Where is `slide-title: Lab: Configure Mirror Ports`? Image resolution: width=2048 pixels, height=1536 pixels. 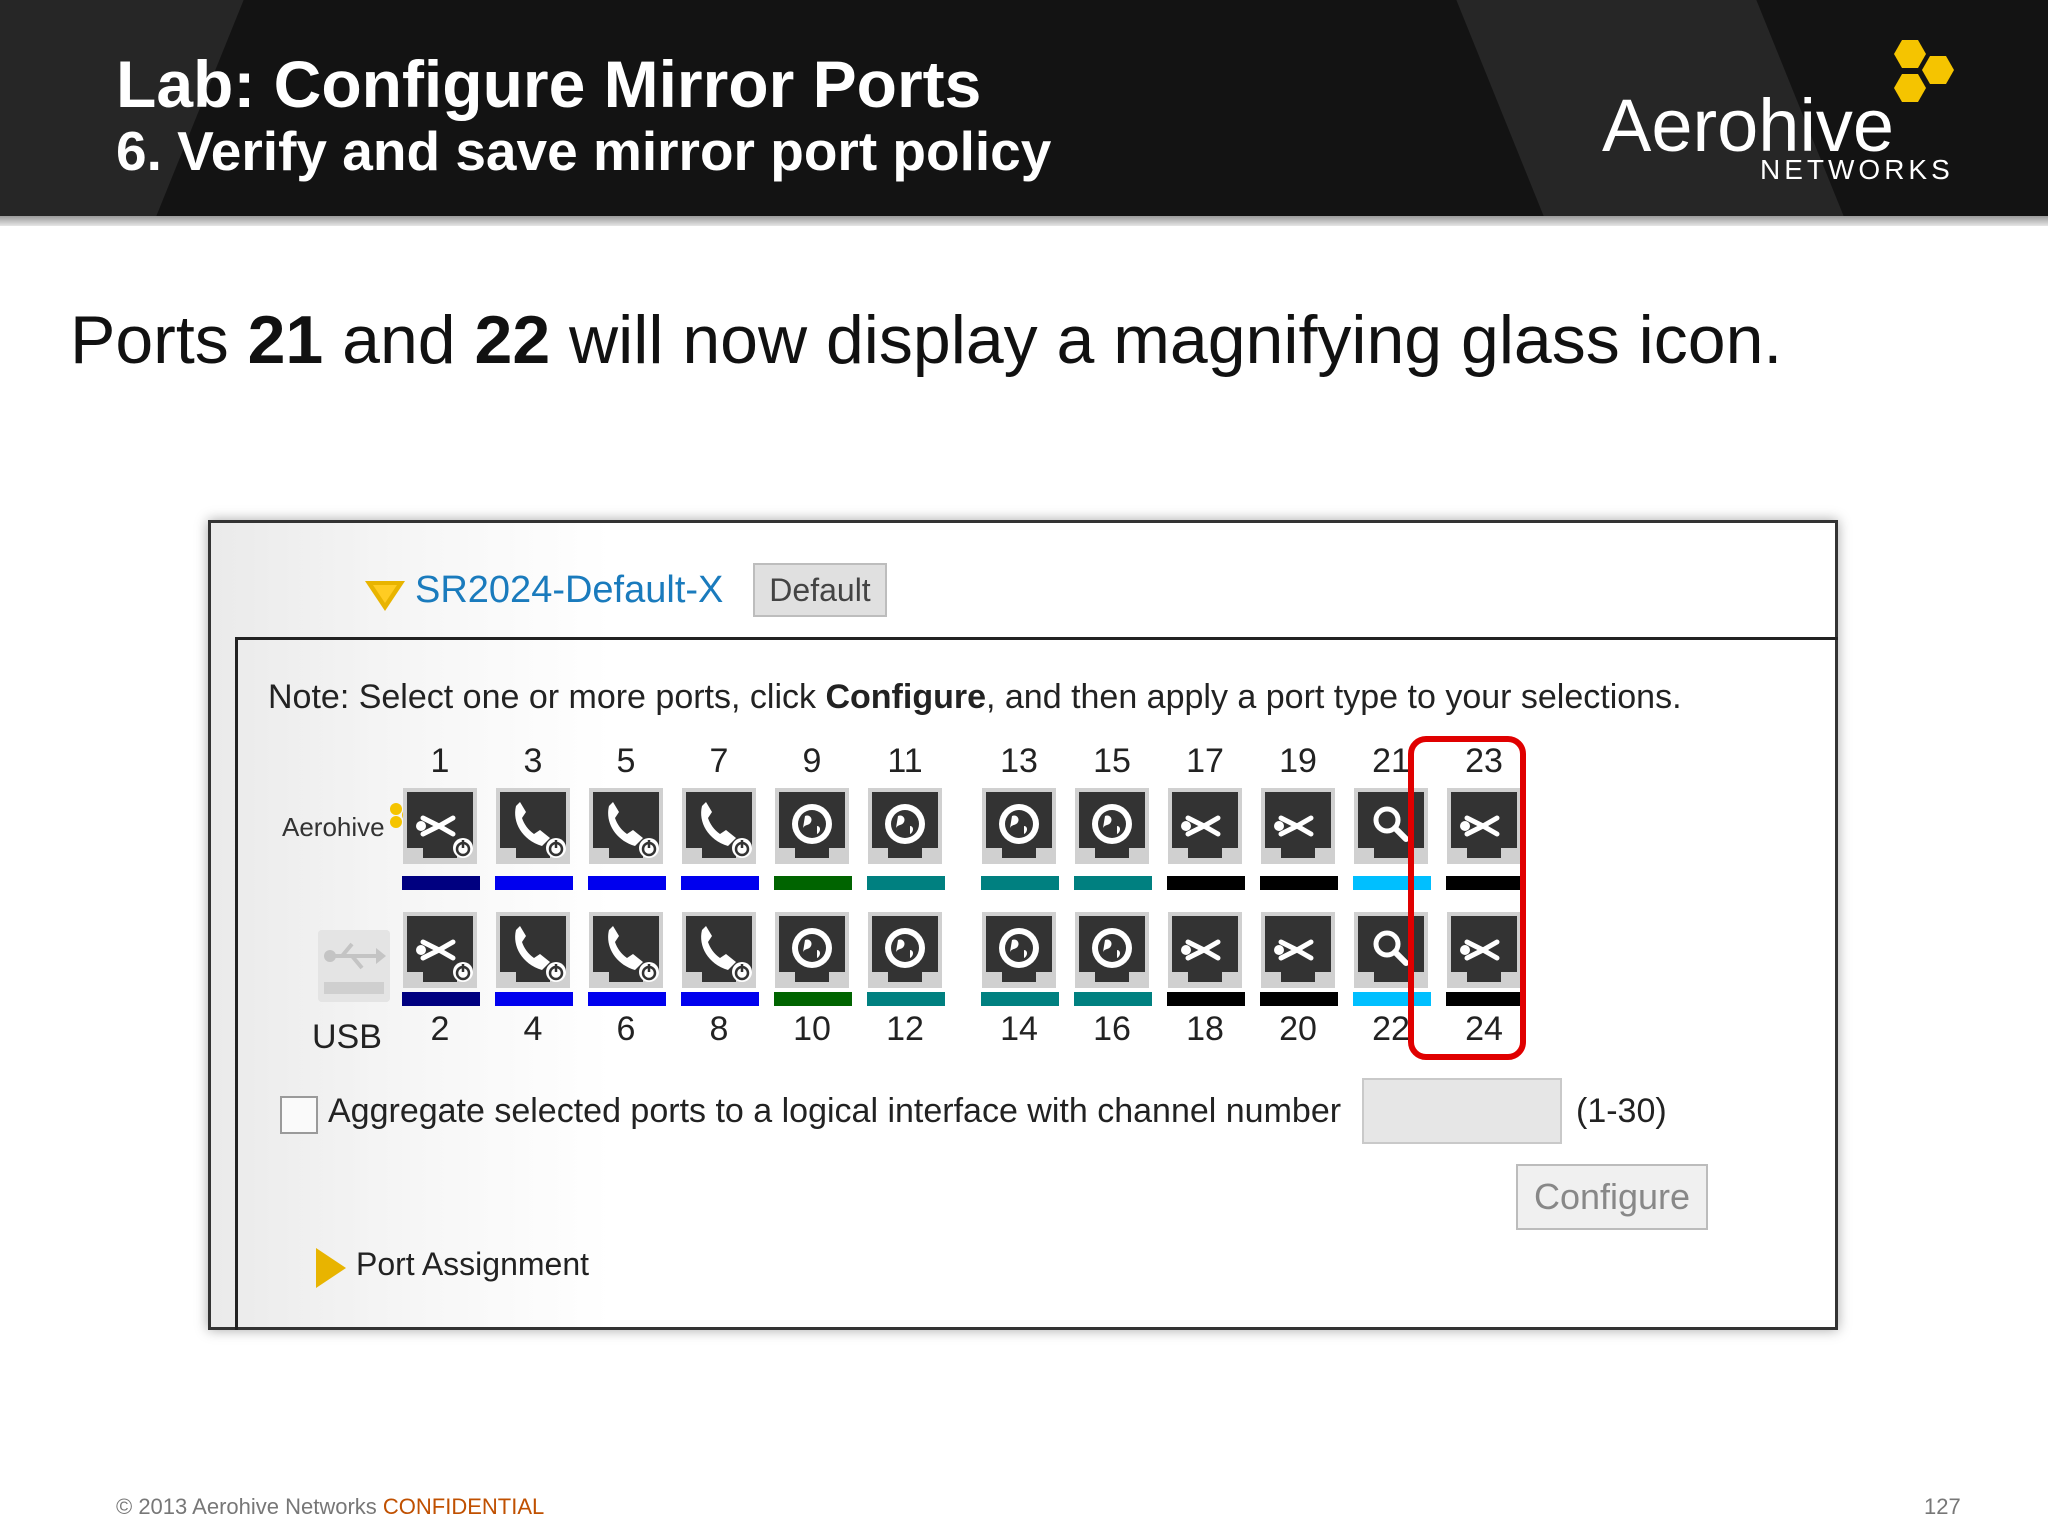 slide-title: Lab: Configure Mirror Ports is located at coordinates (549, 84).